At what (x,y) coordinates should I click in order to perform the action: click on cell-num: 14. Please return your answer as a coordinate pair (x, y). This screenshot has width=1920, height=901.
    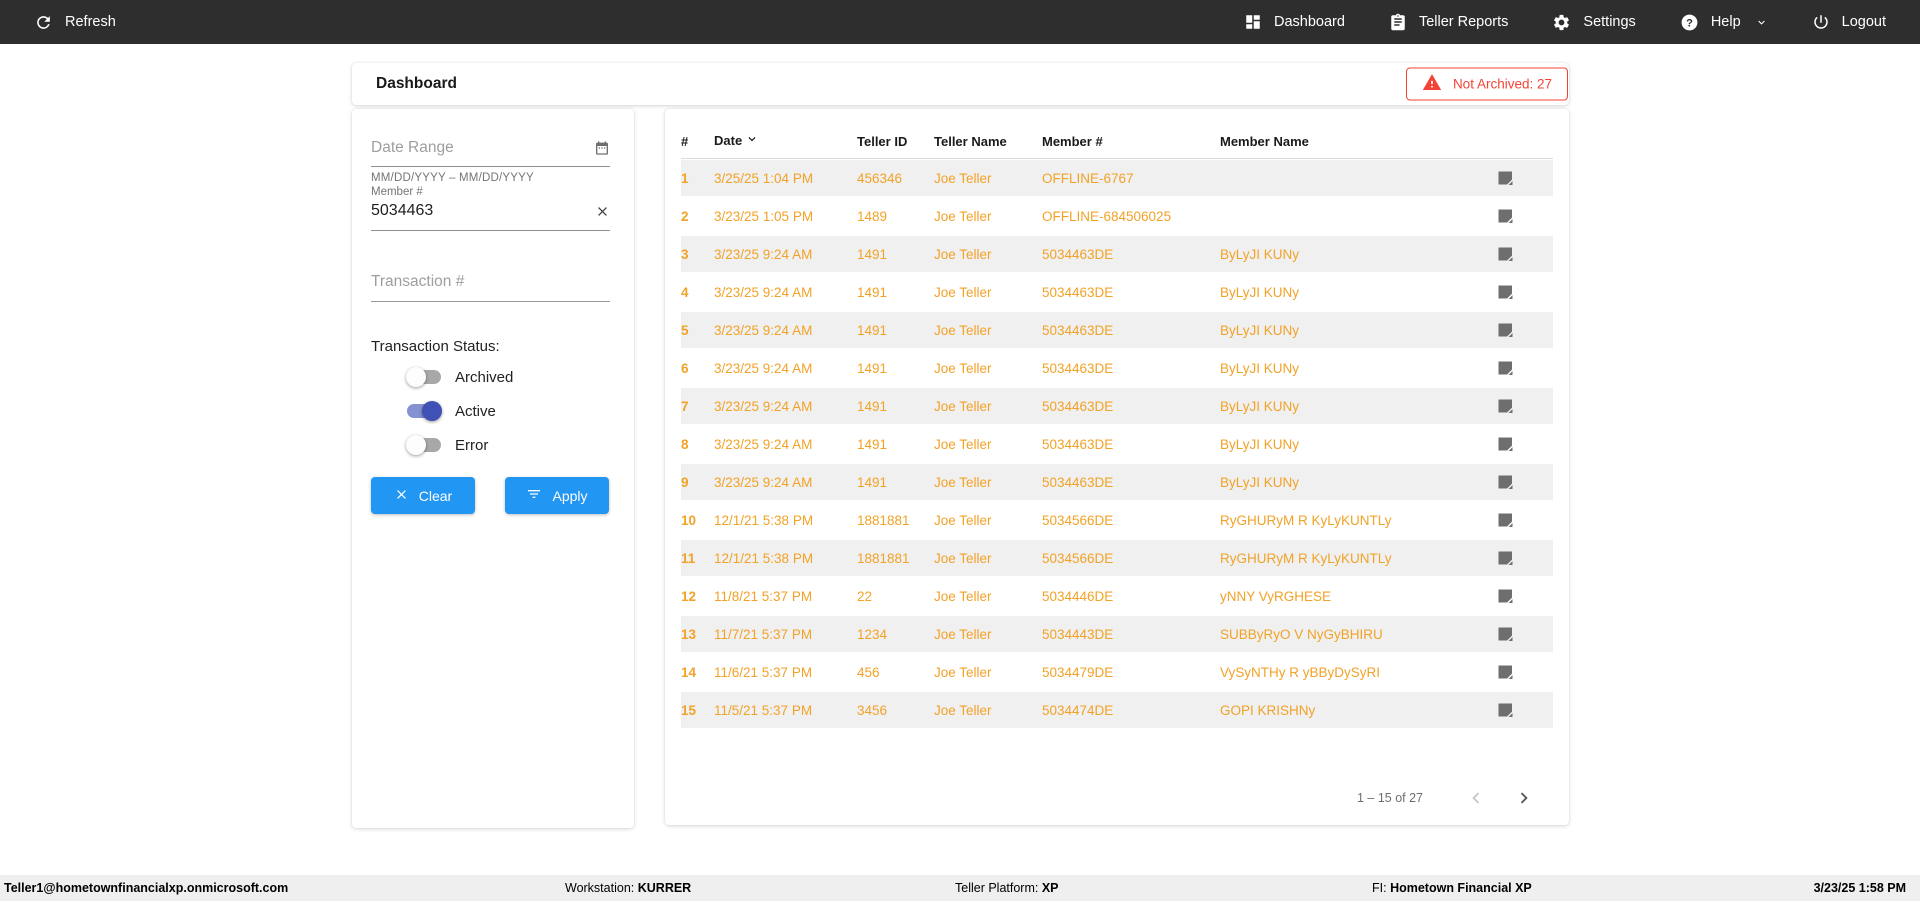
    Looking at the image, I should click on (689, 672).